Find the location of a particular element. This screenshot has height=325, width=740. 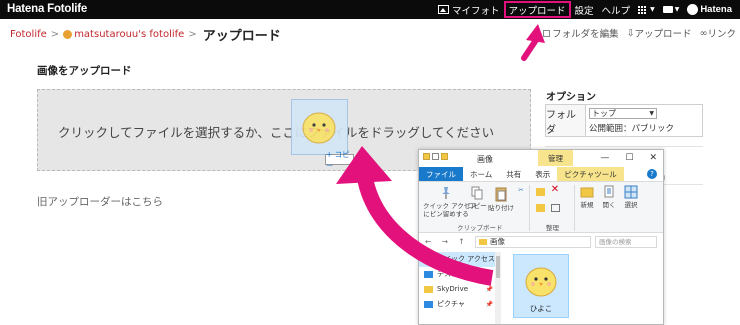

select-all-icon is located at coordinates (631, 192).